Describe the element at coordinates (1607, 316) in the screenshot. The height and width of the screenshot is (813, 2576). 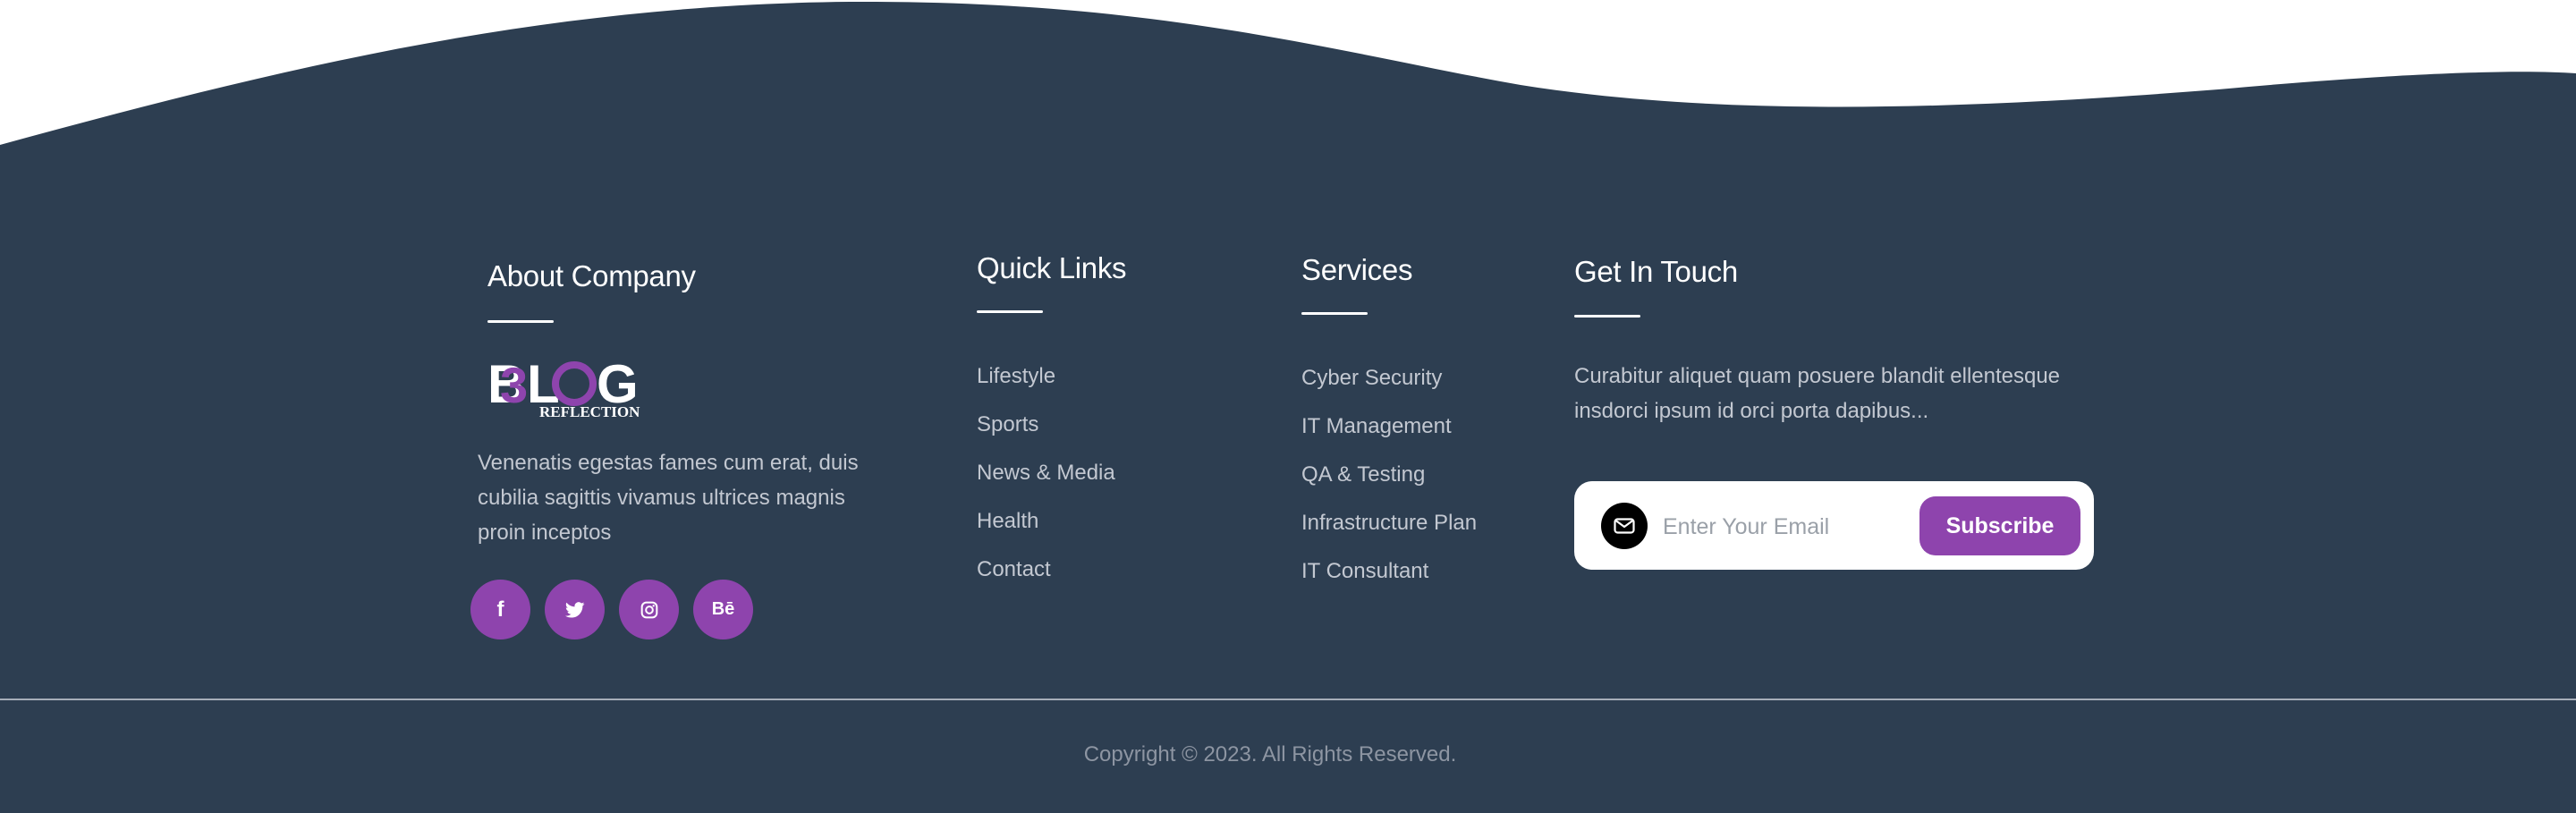
I see `get-in-touch-underline` at that location.